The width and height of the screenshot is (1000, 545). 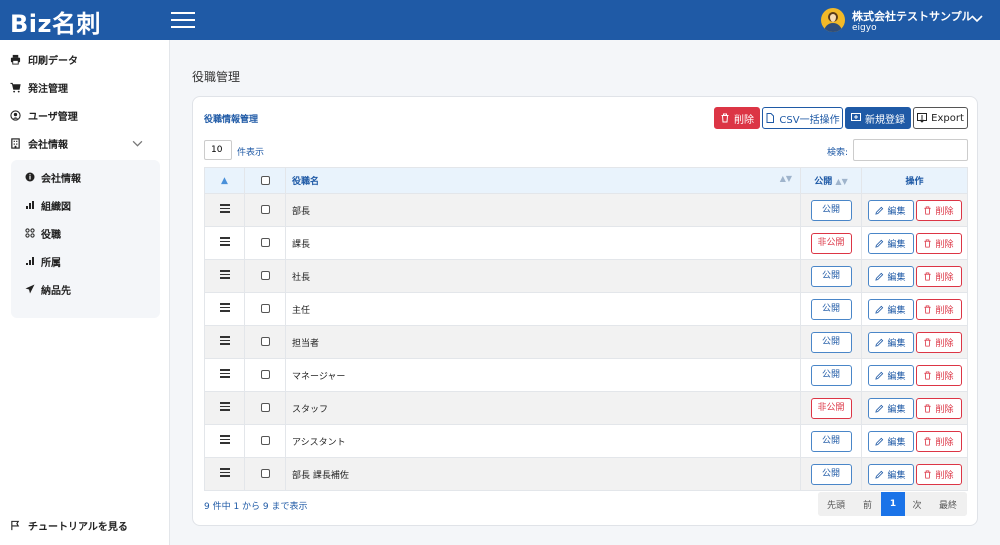 What do you see at coordinates (216, 77) in the screenshot?
I see `page-title: 役職管理` at bounding box center [216, 77].